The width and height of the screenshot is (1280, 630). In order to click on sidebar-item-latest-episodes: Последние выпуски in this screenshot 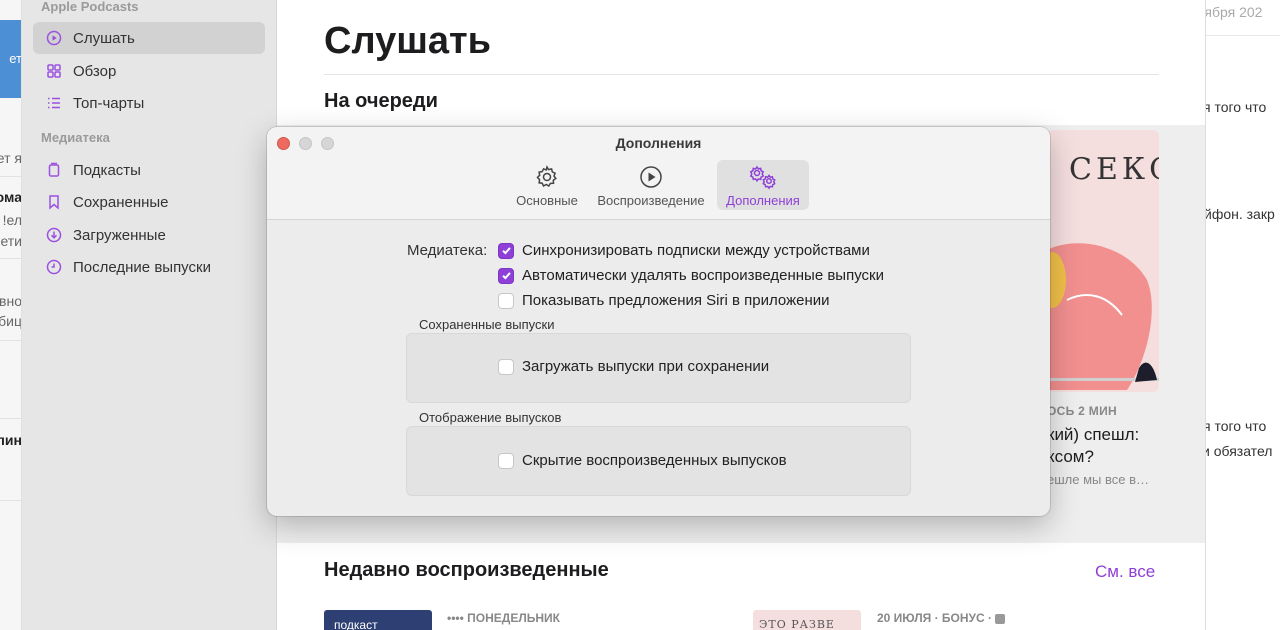, I will do `click(149, 267)`.